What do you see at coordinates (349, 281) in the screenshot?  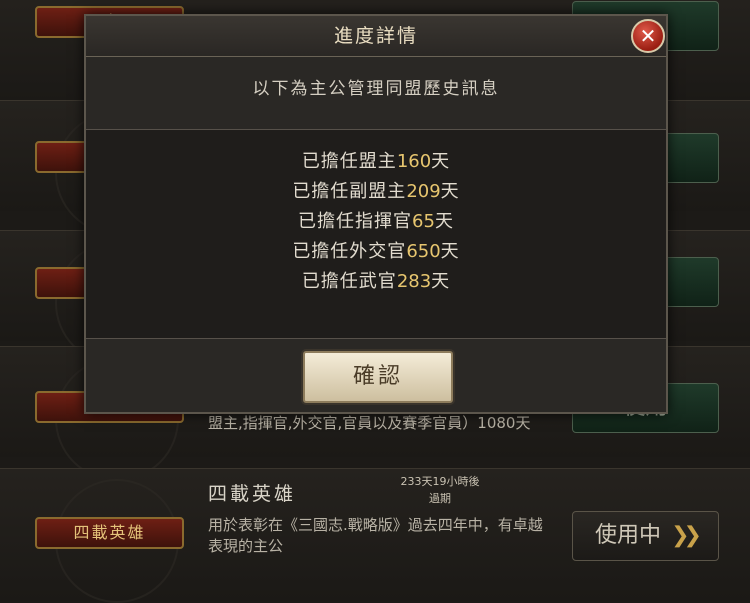 I see `stat-label: 已擔任武官` at bounding box center [349, 281].